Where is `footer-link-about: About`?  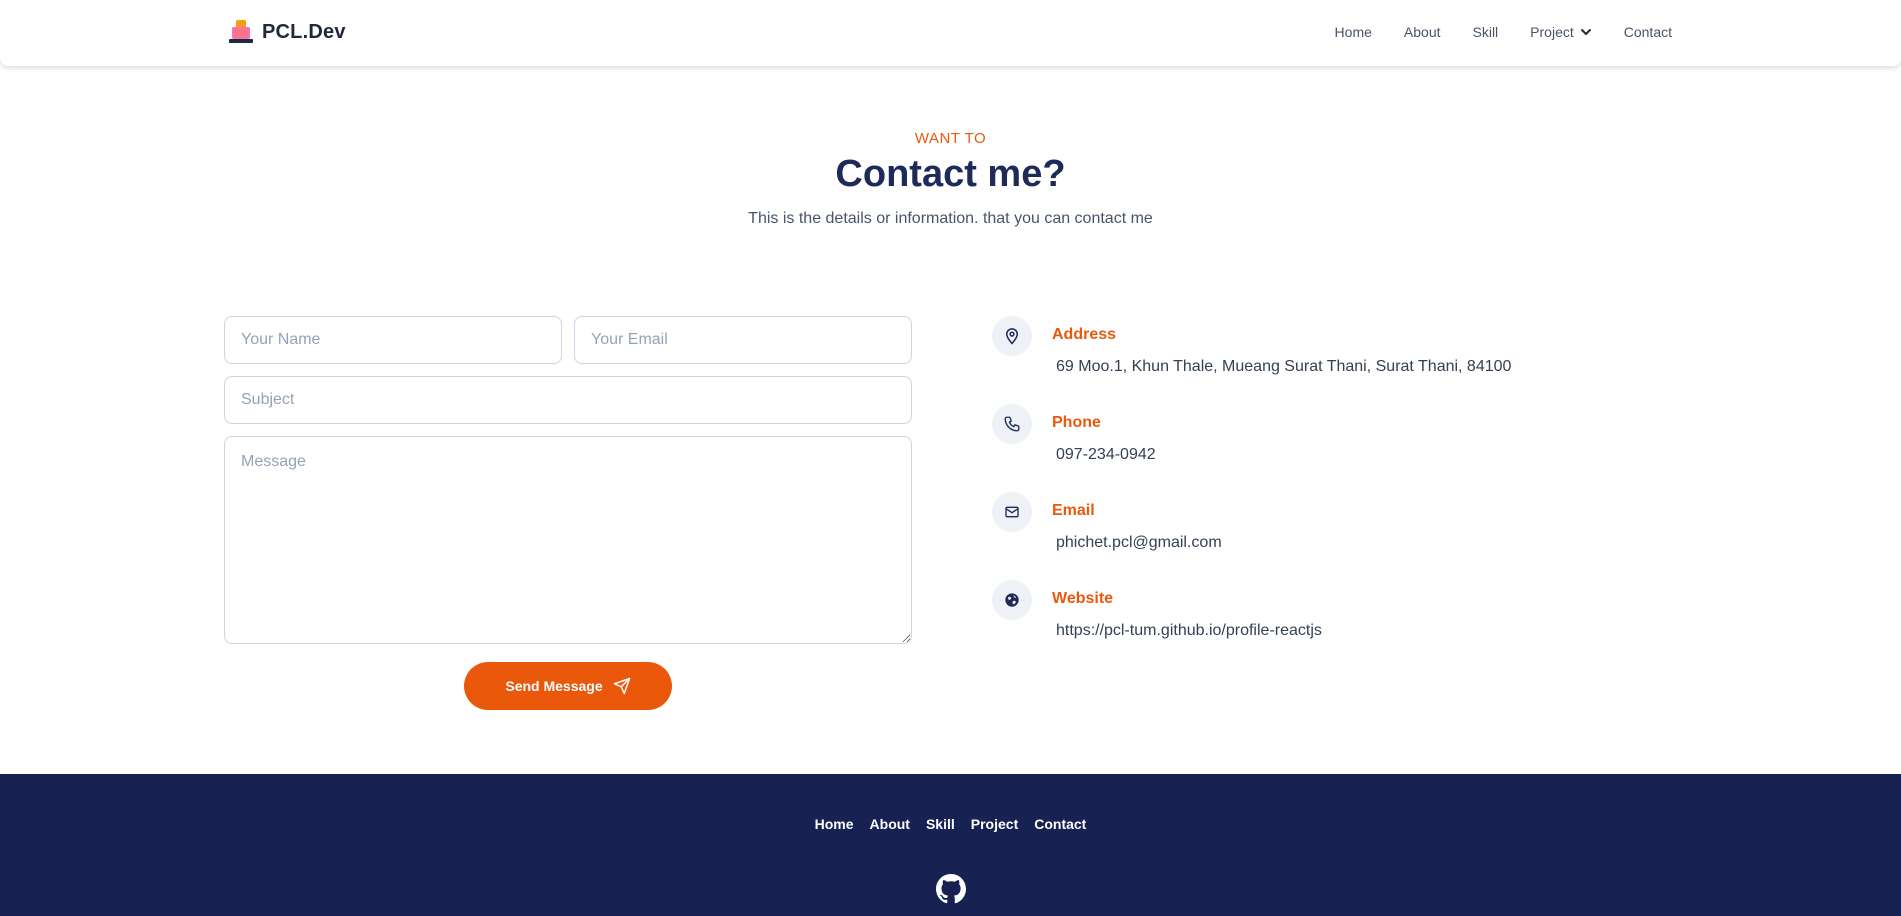
footer-link-about: About is located at coordinates (890, 824).